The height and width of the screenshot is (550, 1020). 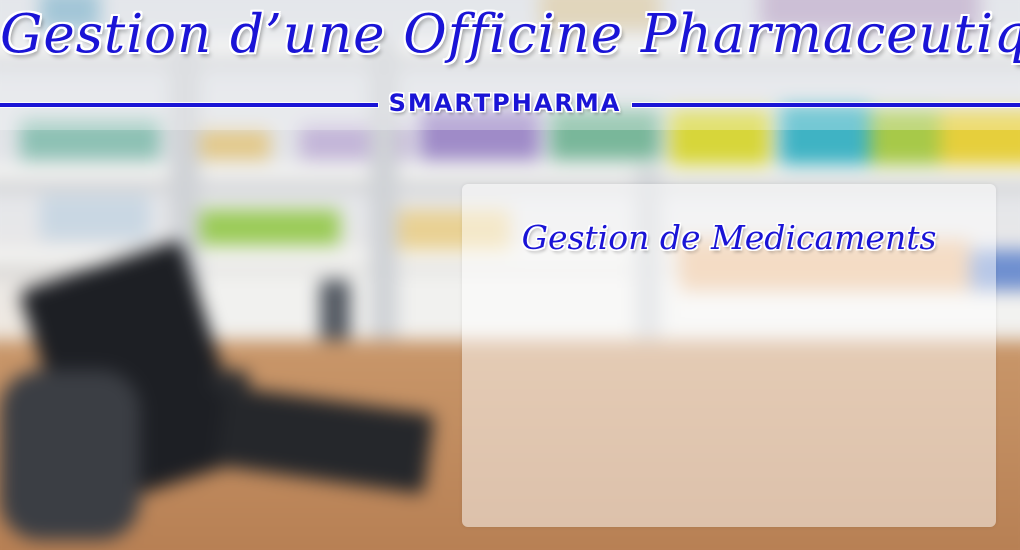 I want to click on panel-title: Gestion de Medicaments, so click(x=729, y=237).